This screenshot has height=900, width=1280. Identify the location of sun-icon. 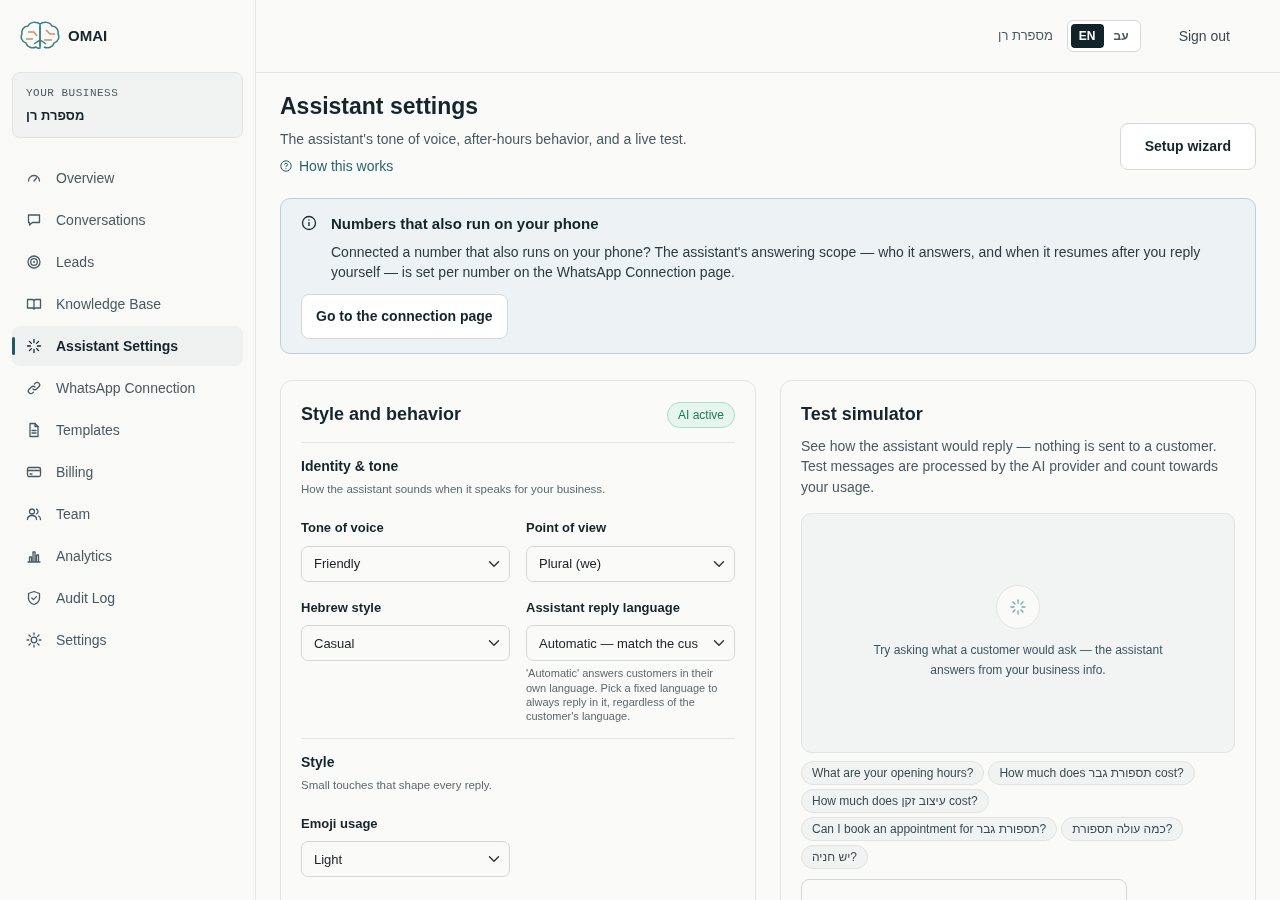
(34, 640).